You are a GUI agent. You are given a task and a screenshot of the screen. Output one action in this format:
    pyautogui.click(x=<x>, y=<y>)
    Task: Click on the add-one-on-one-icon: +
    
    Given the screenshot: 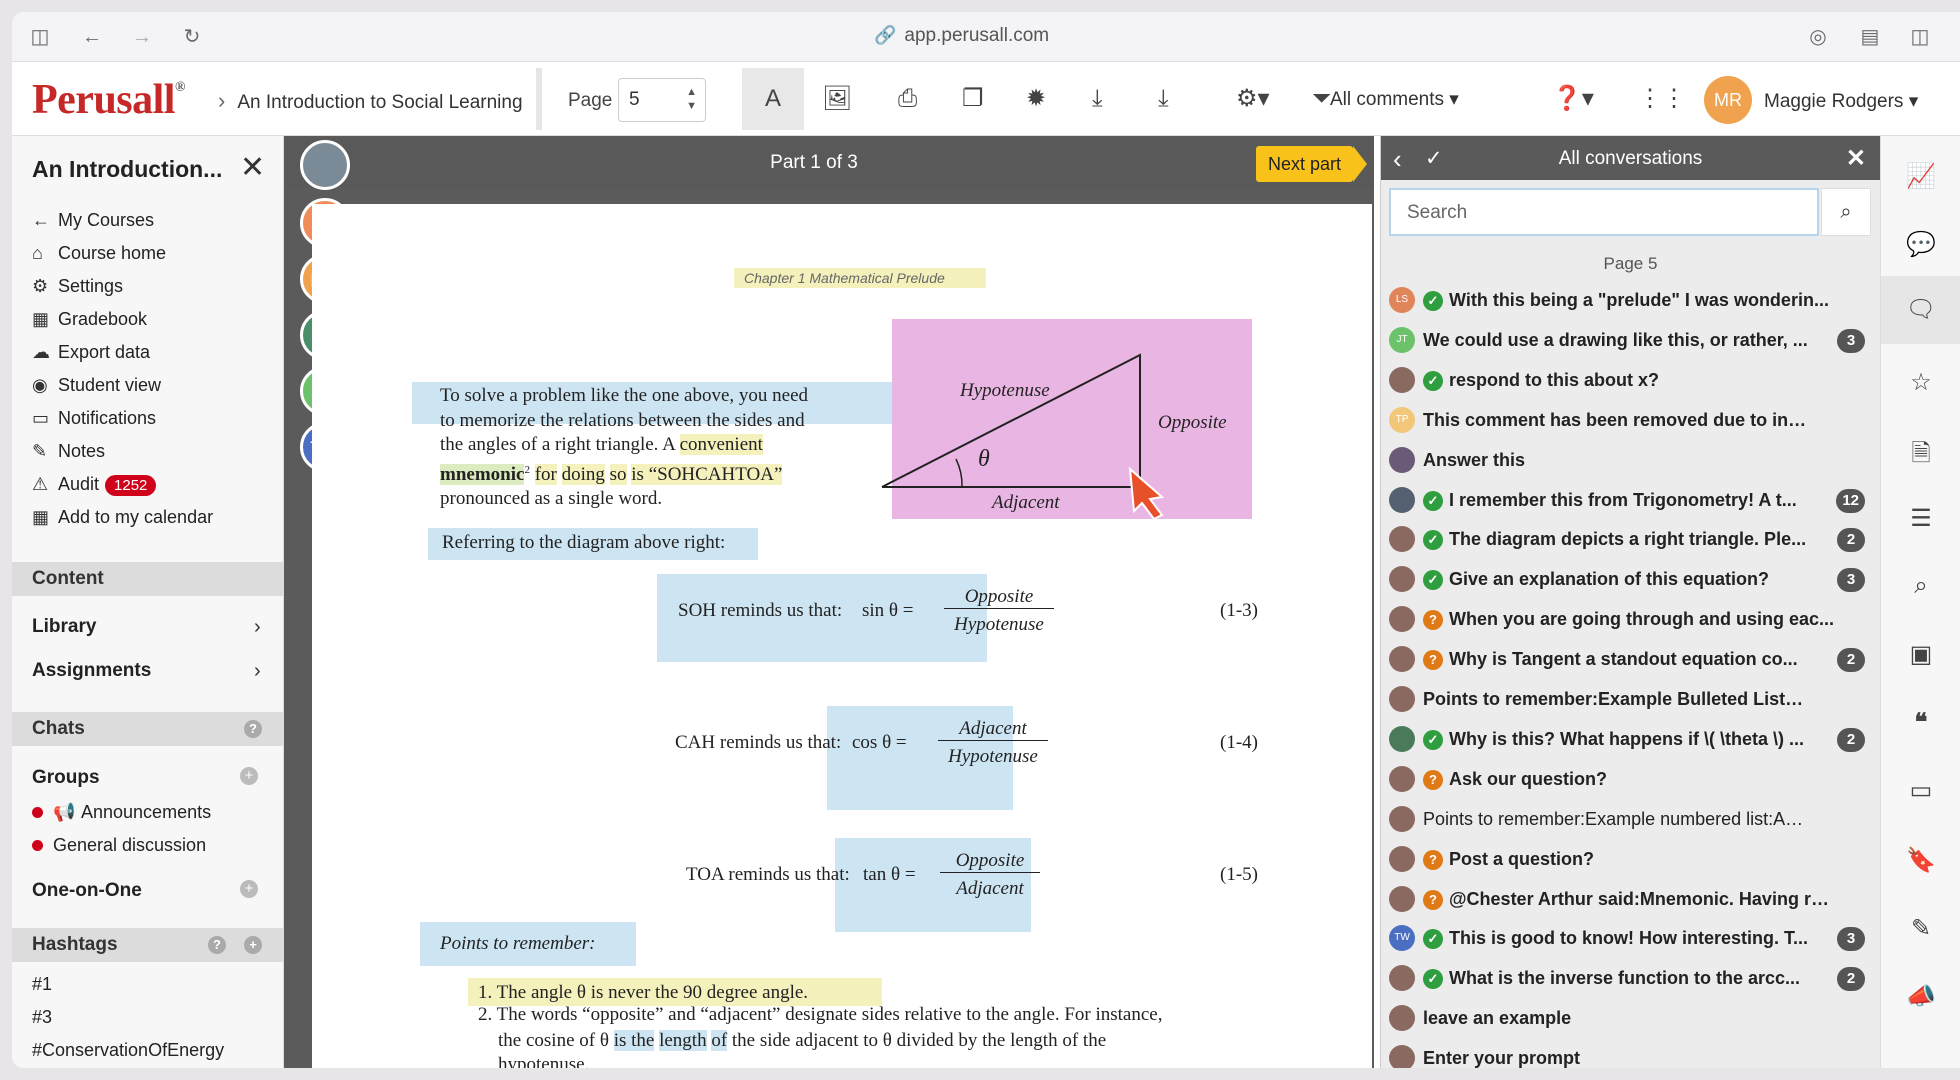 What is the action you would take?
    pyautogui.click(x=249, y=889)
    